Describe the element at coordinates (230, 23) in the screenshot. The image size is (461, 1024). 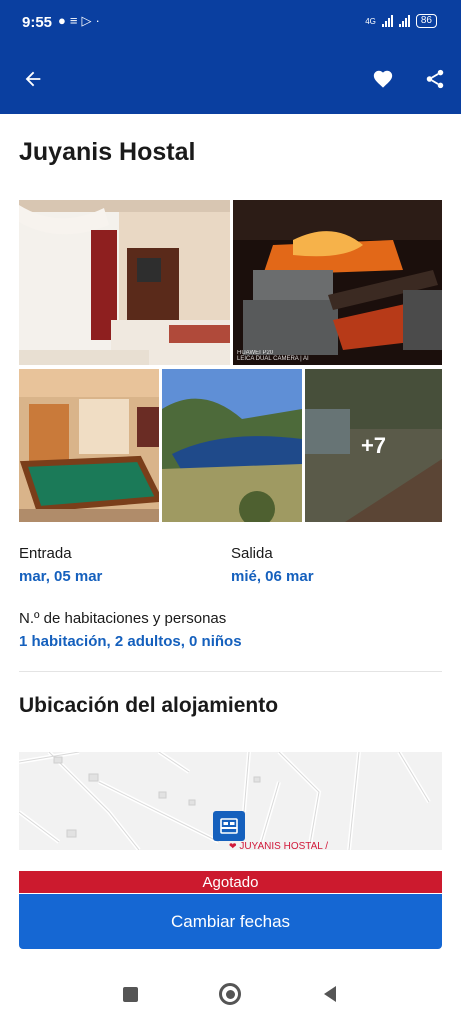
I see `status-bar: 9:55 ●≡▷· 4G 86` at that location.